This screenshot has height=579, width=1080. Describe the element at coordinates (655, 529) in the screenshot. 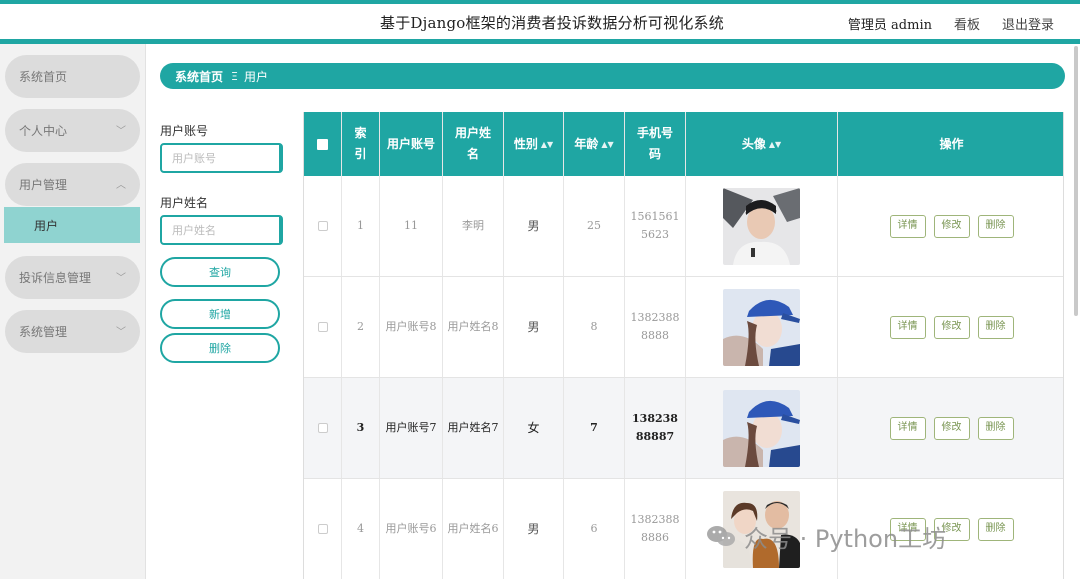

I see `cell-phone: 13823888886` at that location.